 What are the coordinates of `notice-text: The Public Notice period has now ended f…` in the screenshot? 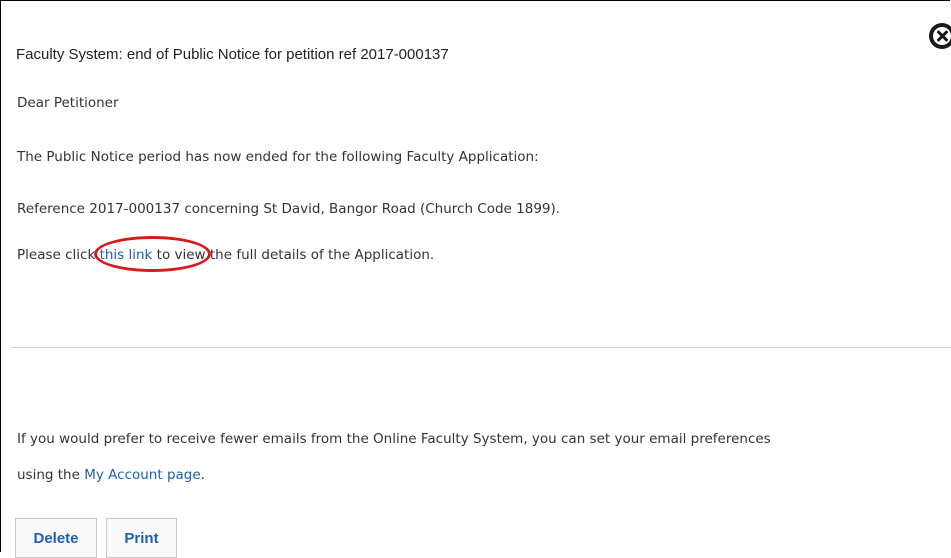 It's located at (278, 157).